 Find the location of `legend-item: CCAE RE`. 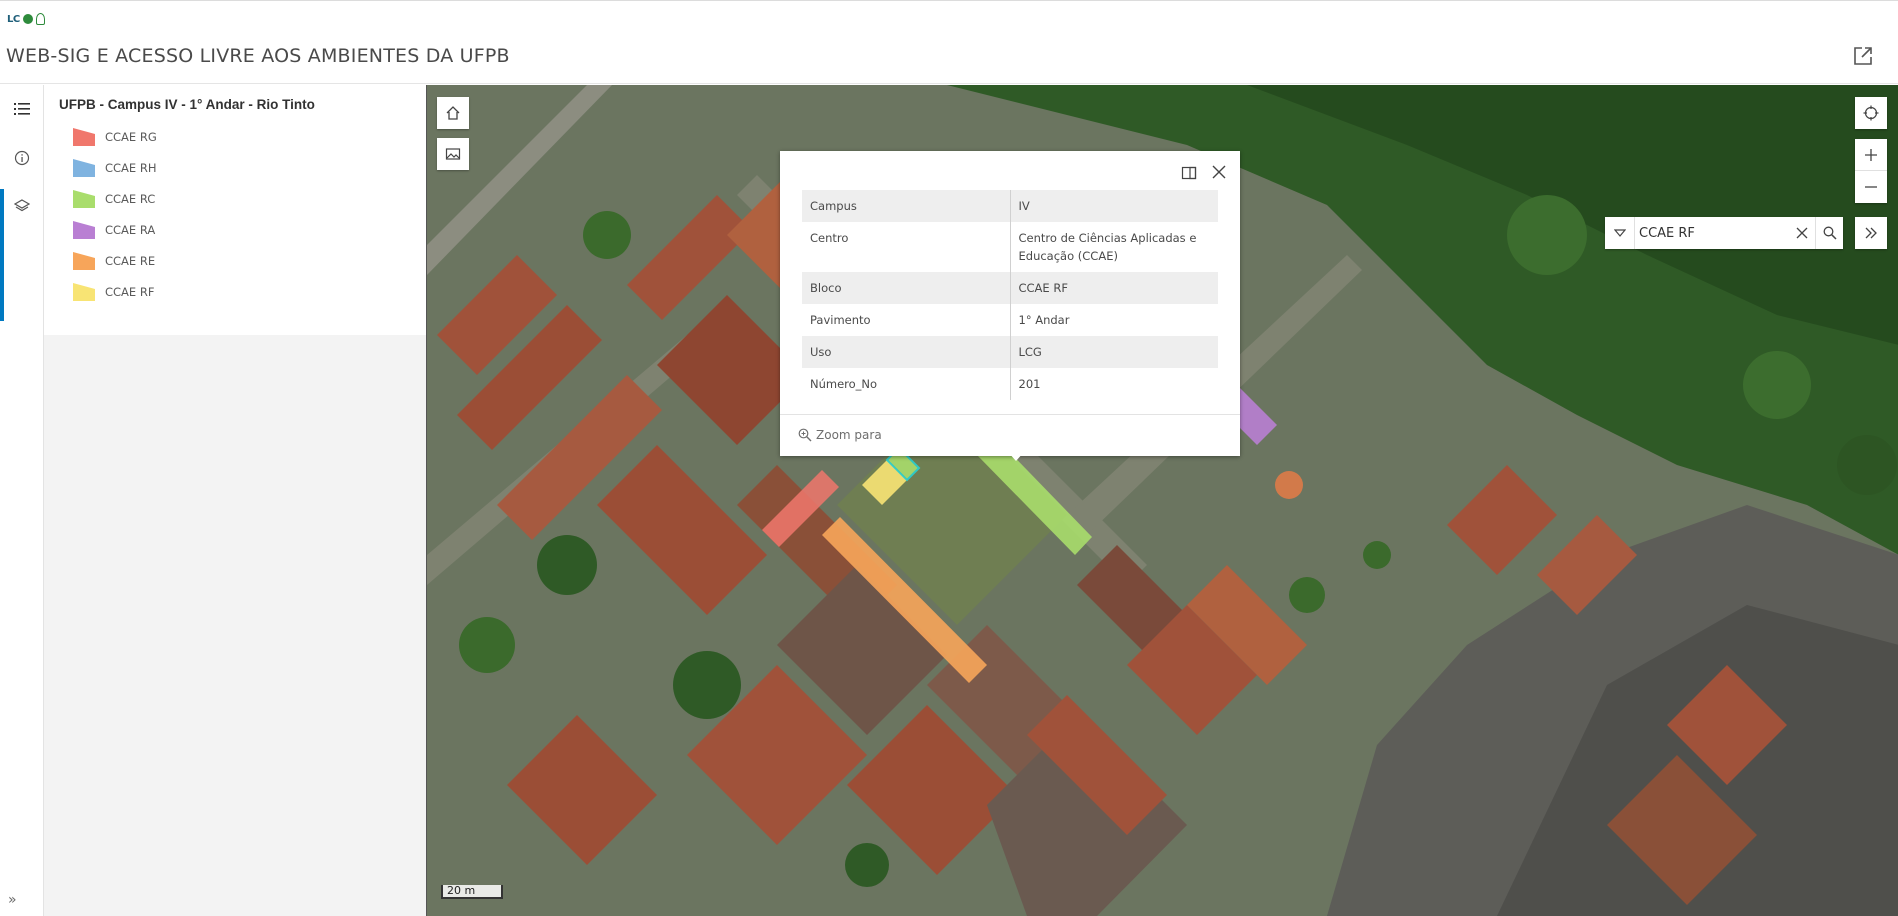

legend-item: CCAE RE is located at coordinates (113, 261).